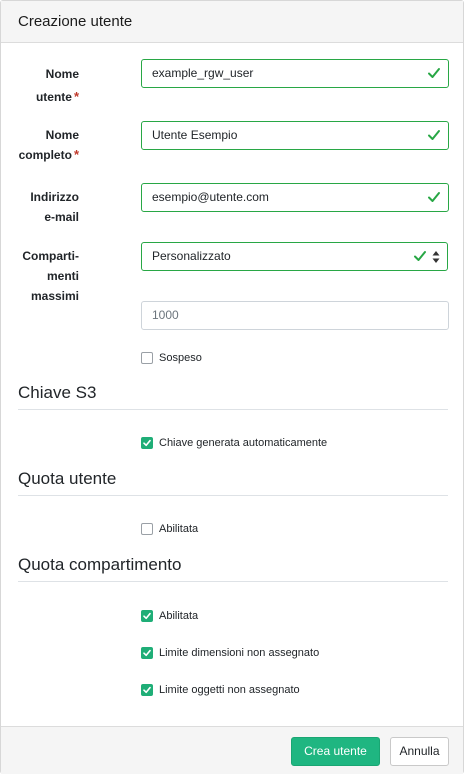  I want to click on auto-generate-key-label: Chiave generata automaticamente, so click(243, 443).